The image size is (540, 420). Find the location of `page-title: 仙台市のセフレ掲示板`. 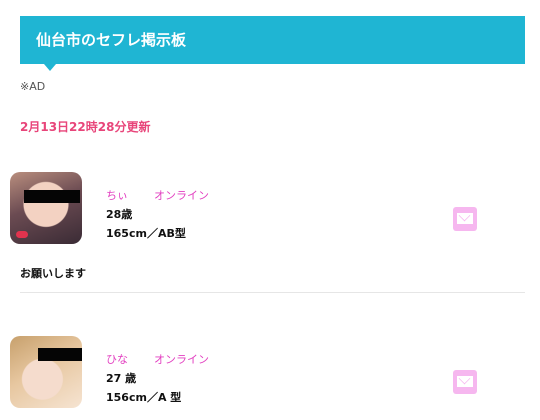

page-title: 仙台市のセフレ掲示板 is located at coordinates (111, 40).